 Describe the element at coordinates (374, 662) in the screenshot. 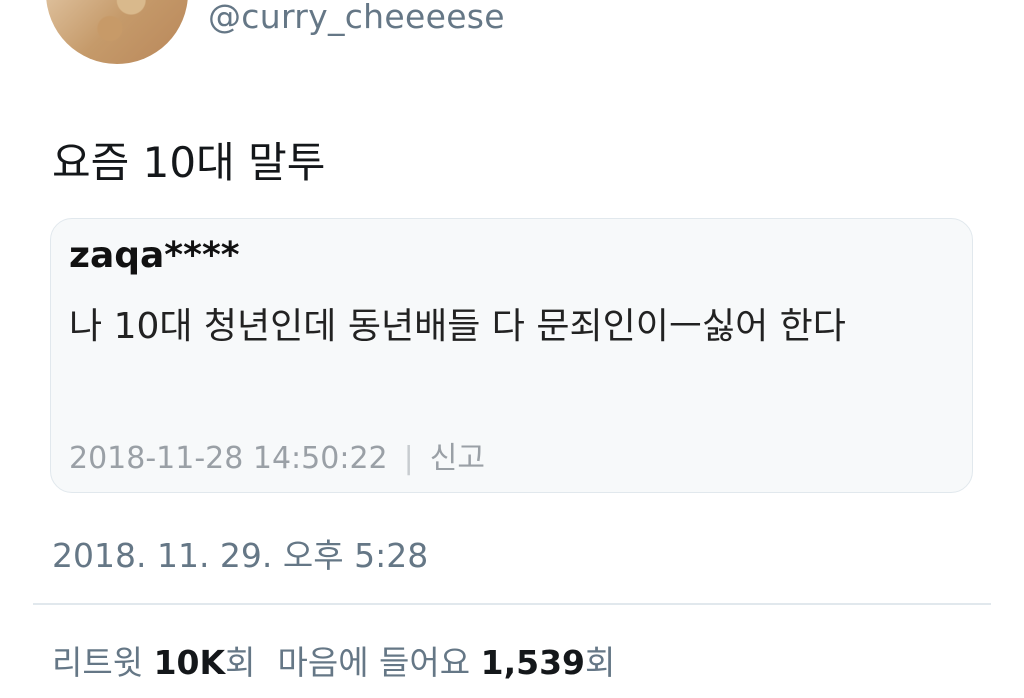

I see `likes-label: 마음에 들어요` at that location.